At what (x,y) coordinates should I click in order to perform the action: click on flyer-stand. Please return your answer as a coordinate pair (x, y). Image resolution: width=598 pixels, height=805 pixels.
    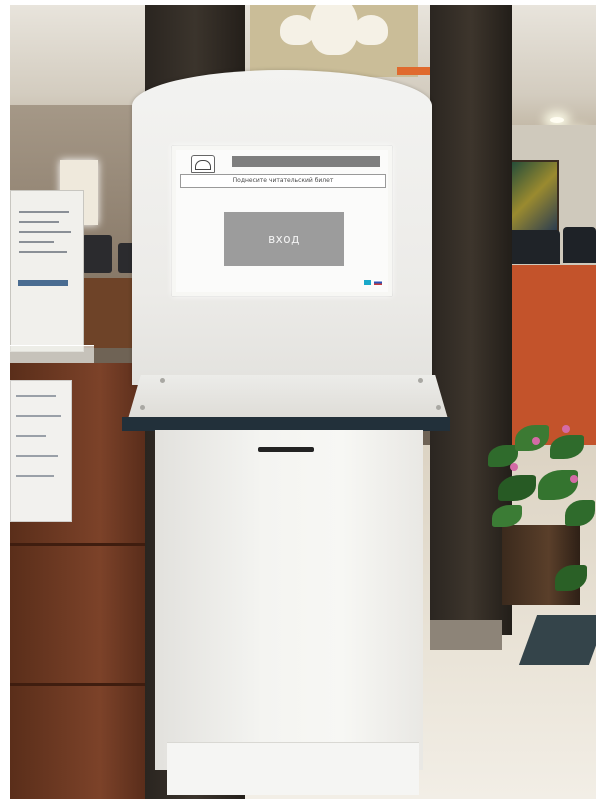
    Looking at the image, I should click on (47, 271).